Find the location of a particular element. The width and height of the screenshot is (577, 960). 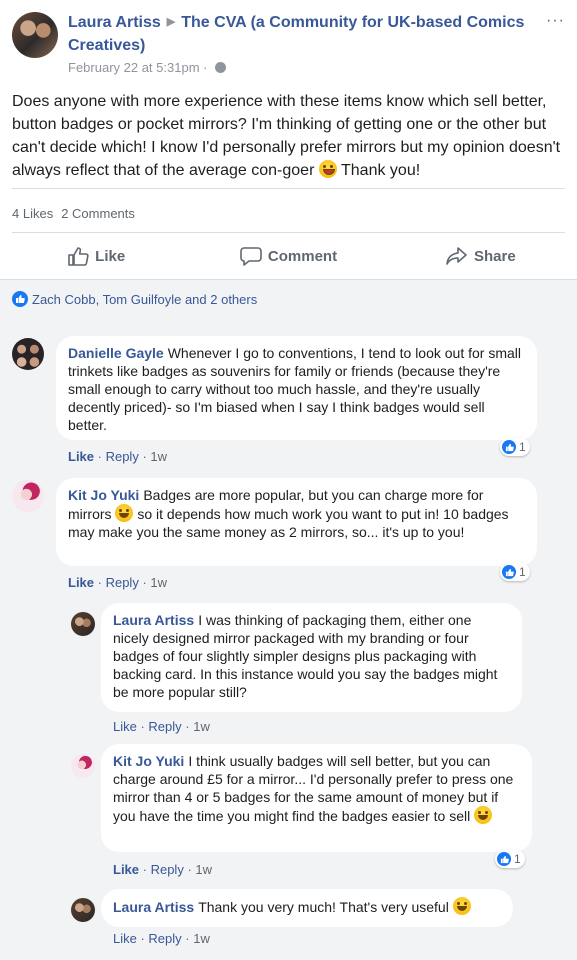

thumbs-up-icon is located at coordinates (78, 256).